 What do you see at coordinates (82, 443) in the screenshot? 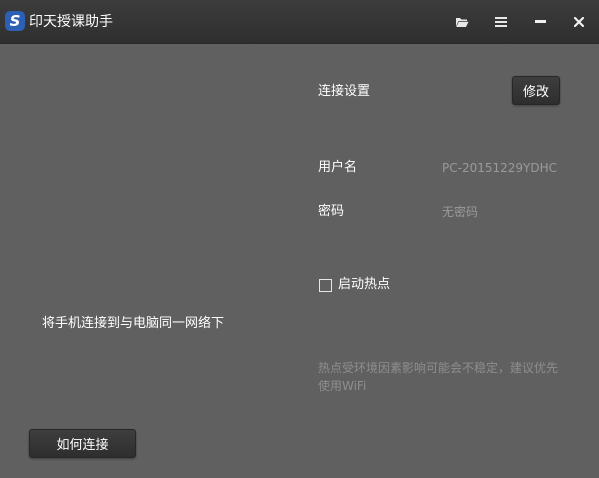
I see `how-to-connect-button: 如何连接` at bounding box center [82, 443].